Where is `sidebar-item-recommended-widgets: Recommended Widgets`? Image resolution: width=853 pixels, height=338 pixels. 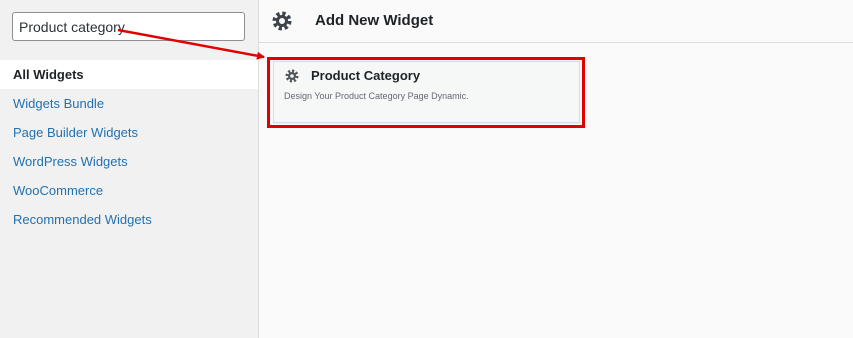
sidebar-item-recommended-widgets: Recommended Widgets is located at coordinates (129, 219).